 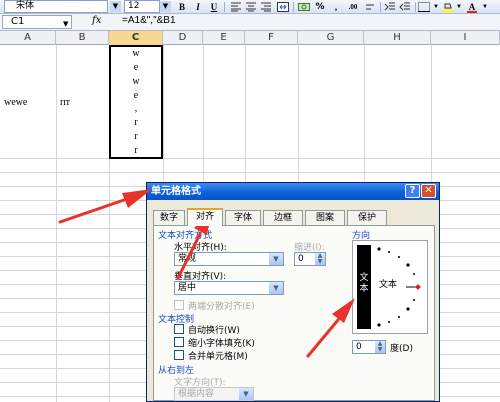 I want to click on underline-button: U, so click(x=214, y=7).